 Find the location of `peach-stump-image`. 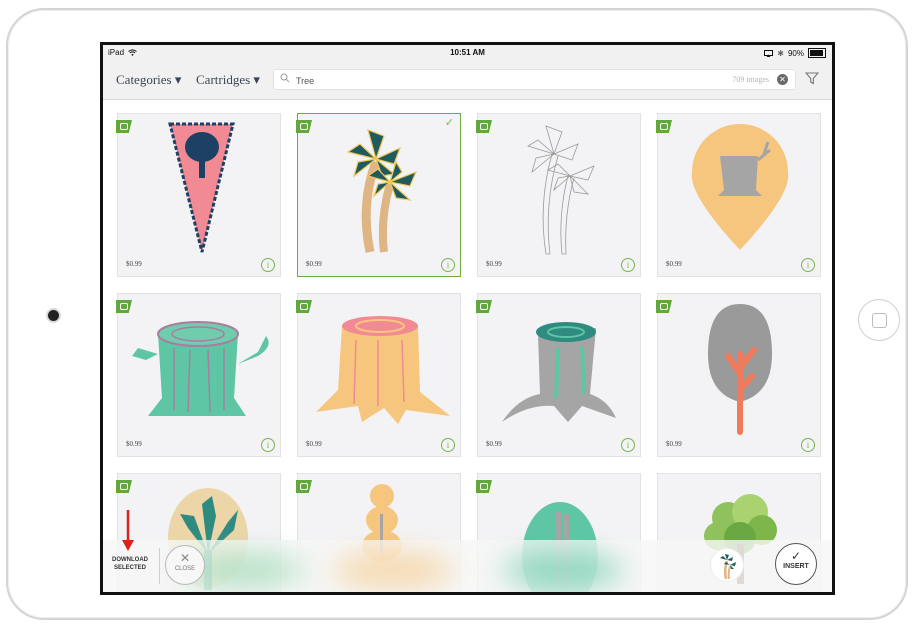

peach-stump-image is located at coordinates (383, 370).